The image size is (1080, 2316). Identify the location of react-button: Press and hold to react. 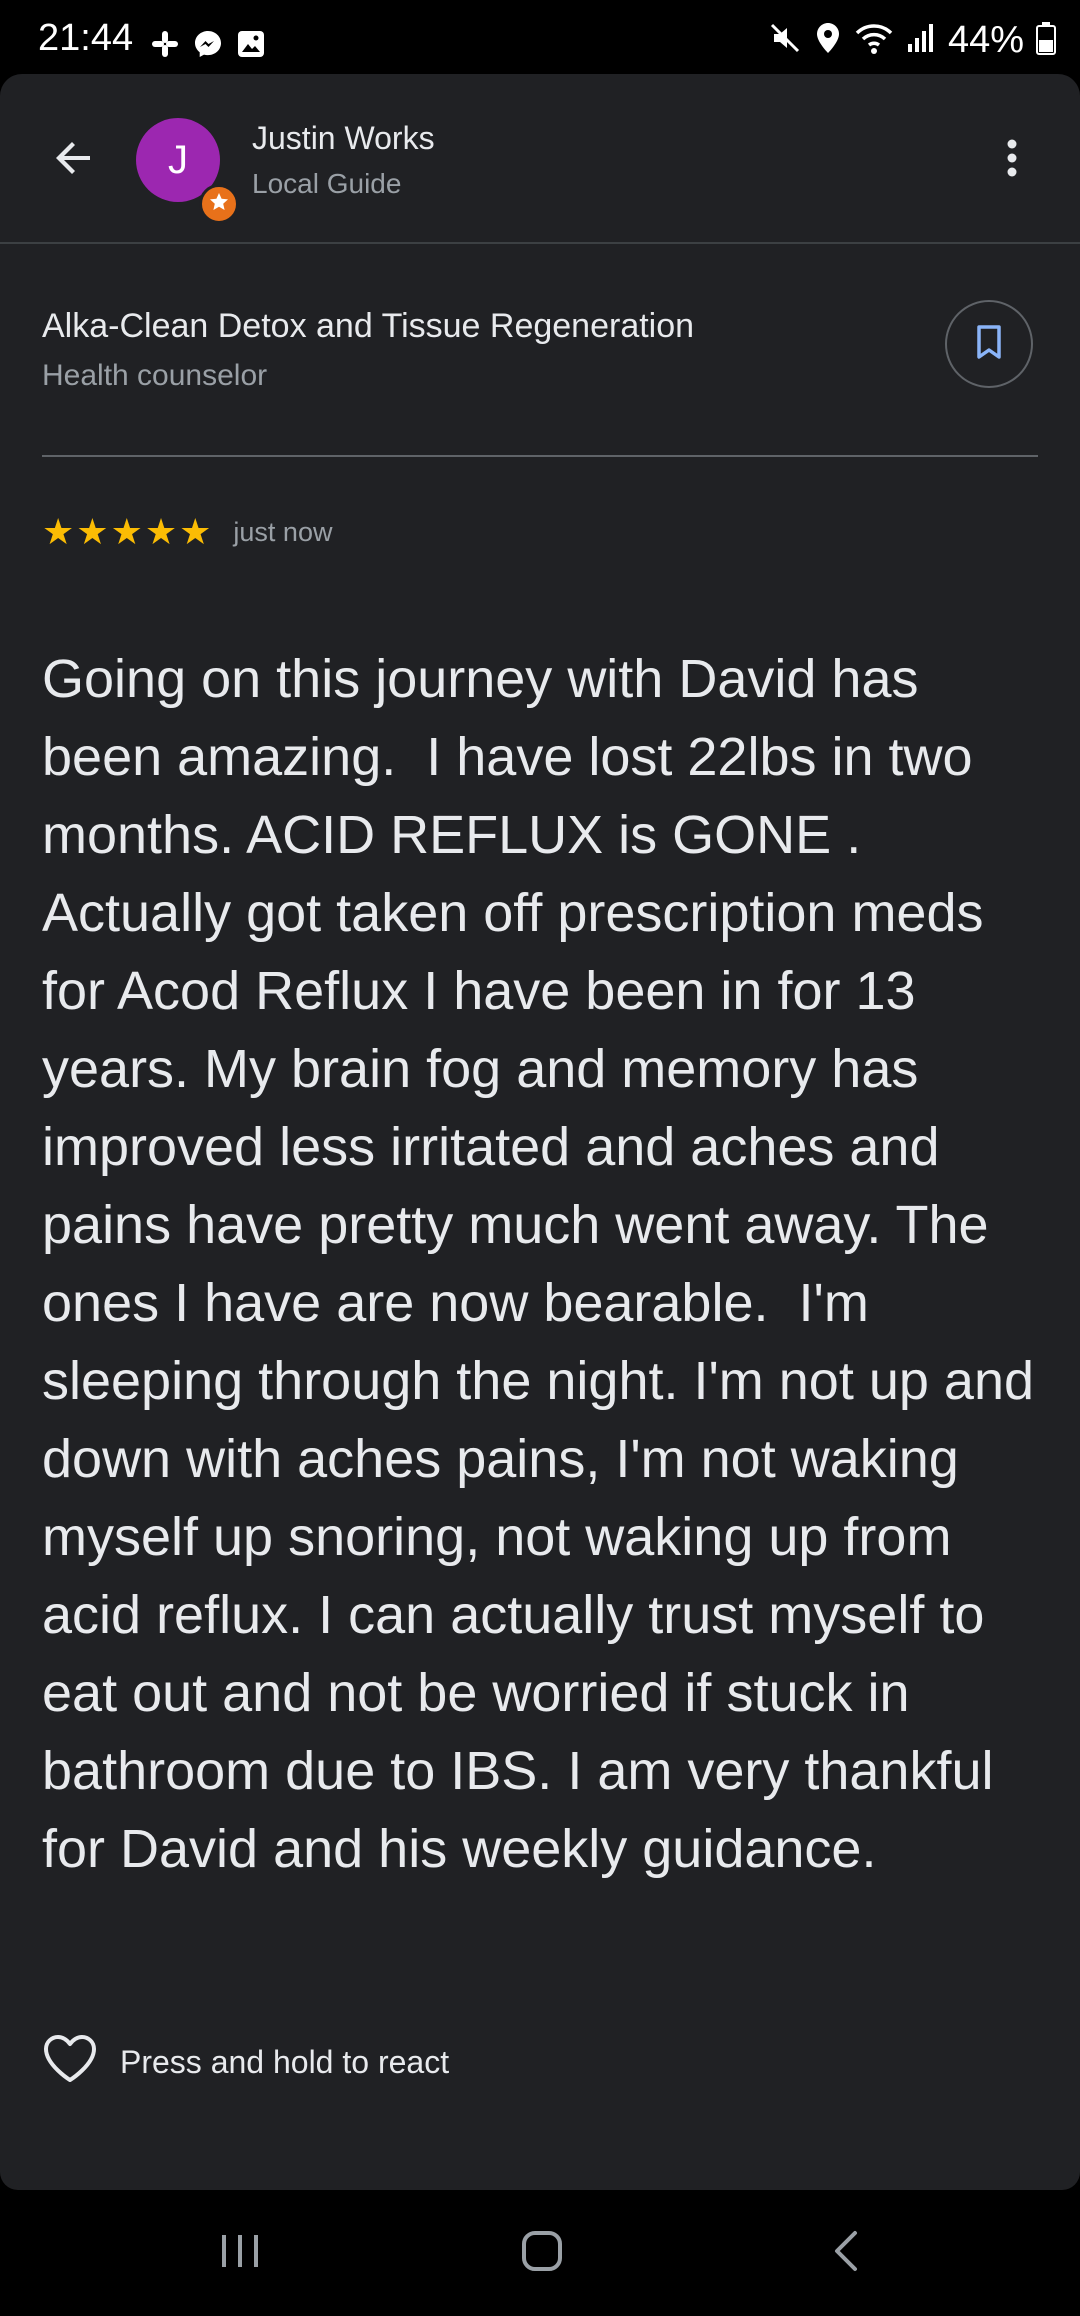
(245, 2061).